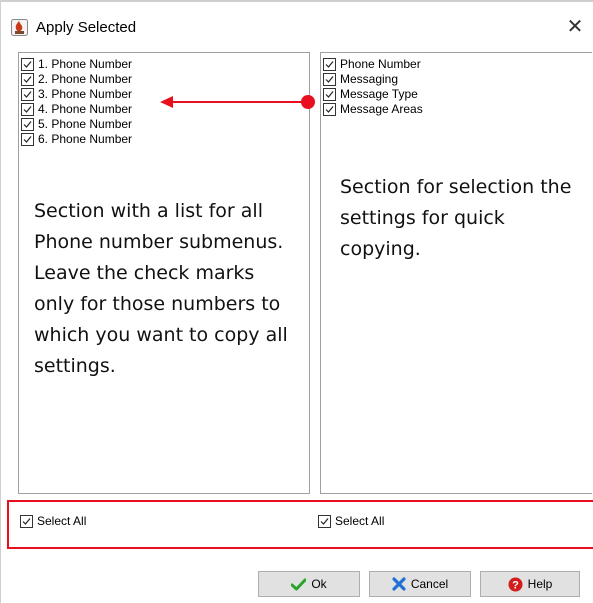  I want to click on close-button: ✕, so click(575, 27).